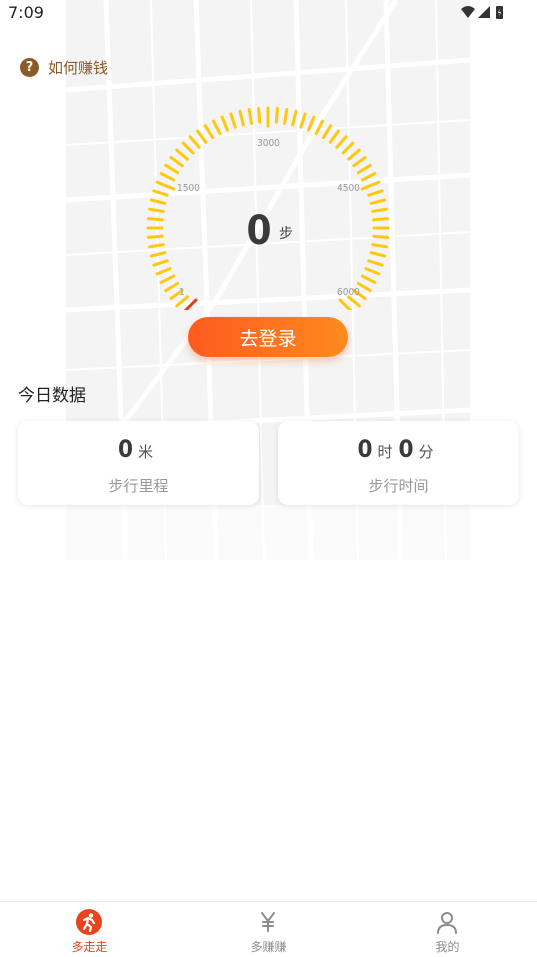  Describe the element at coordinates (268, 922) in the screenshot. I see `yen-icon` at that location.